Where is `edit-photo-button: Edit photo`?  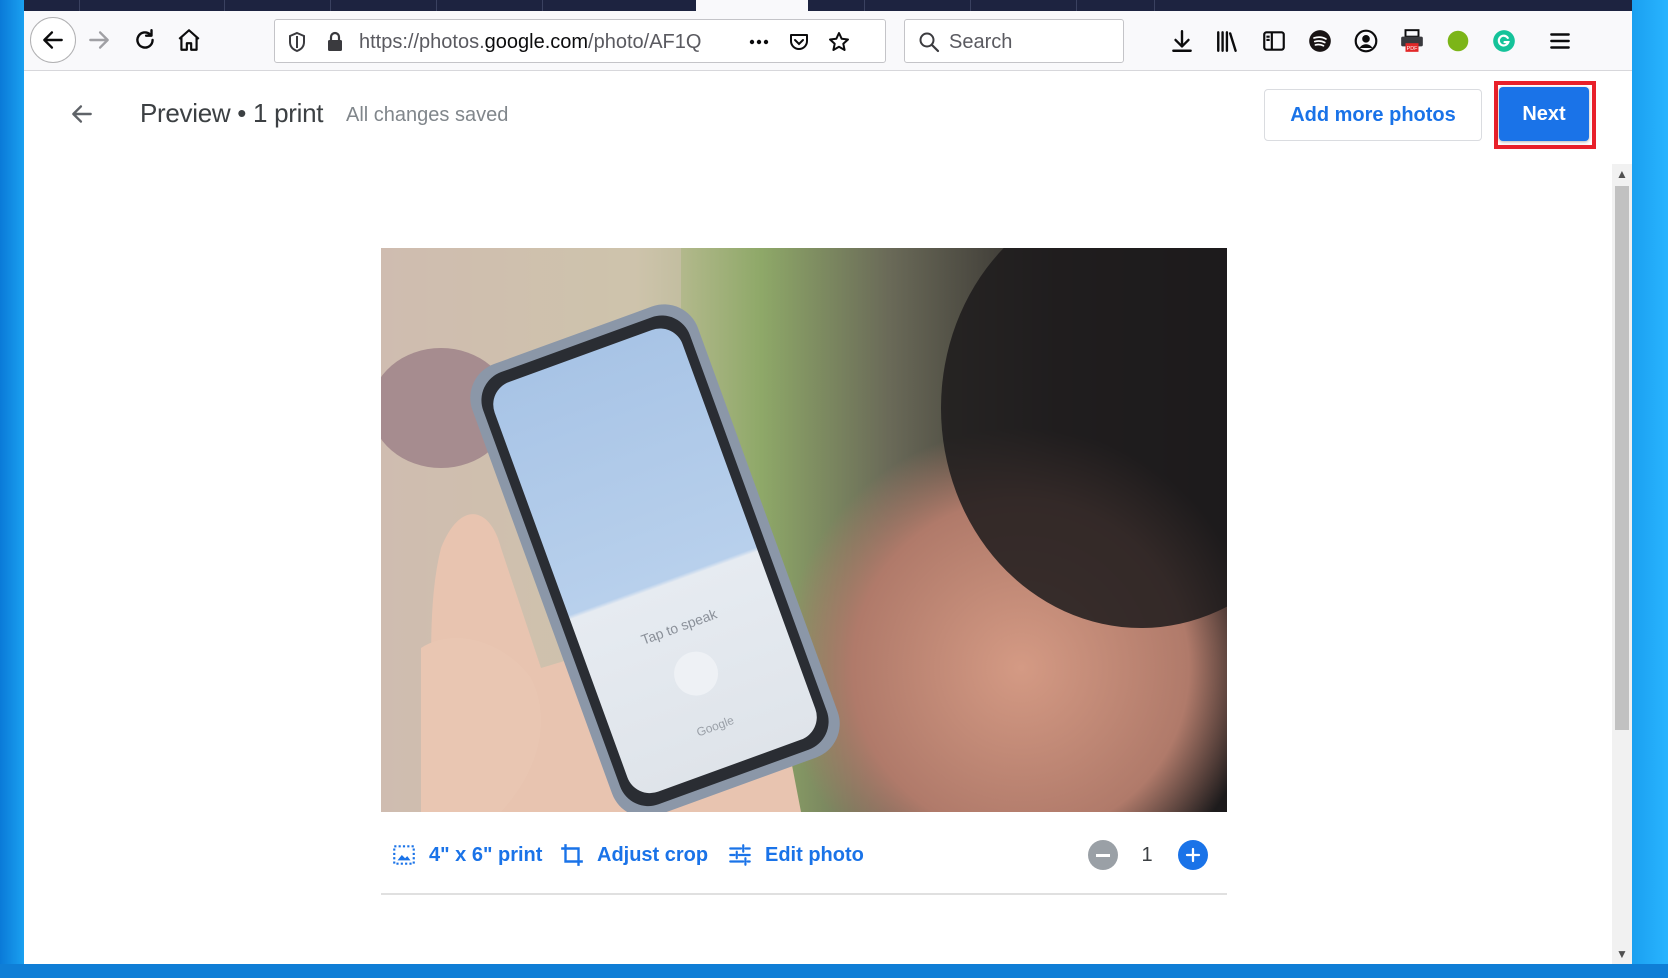 edit-photo-button: Edit photo is located at coordinates (795, 855).